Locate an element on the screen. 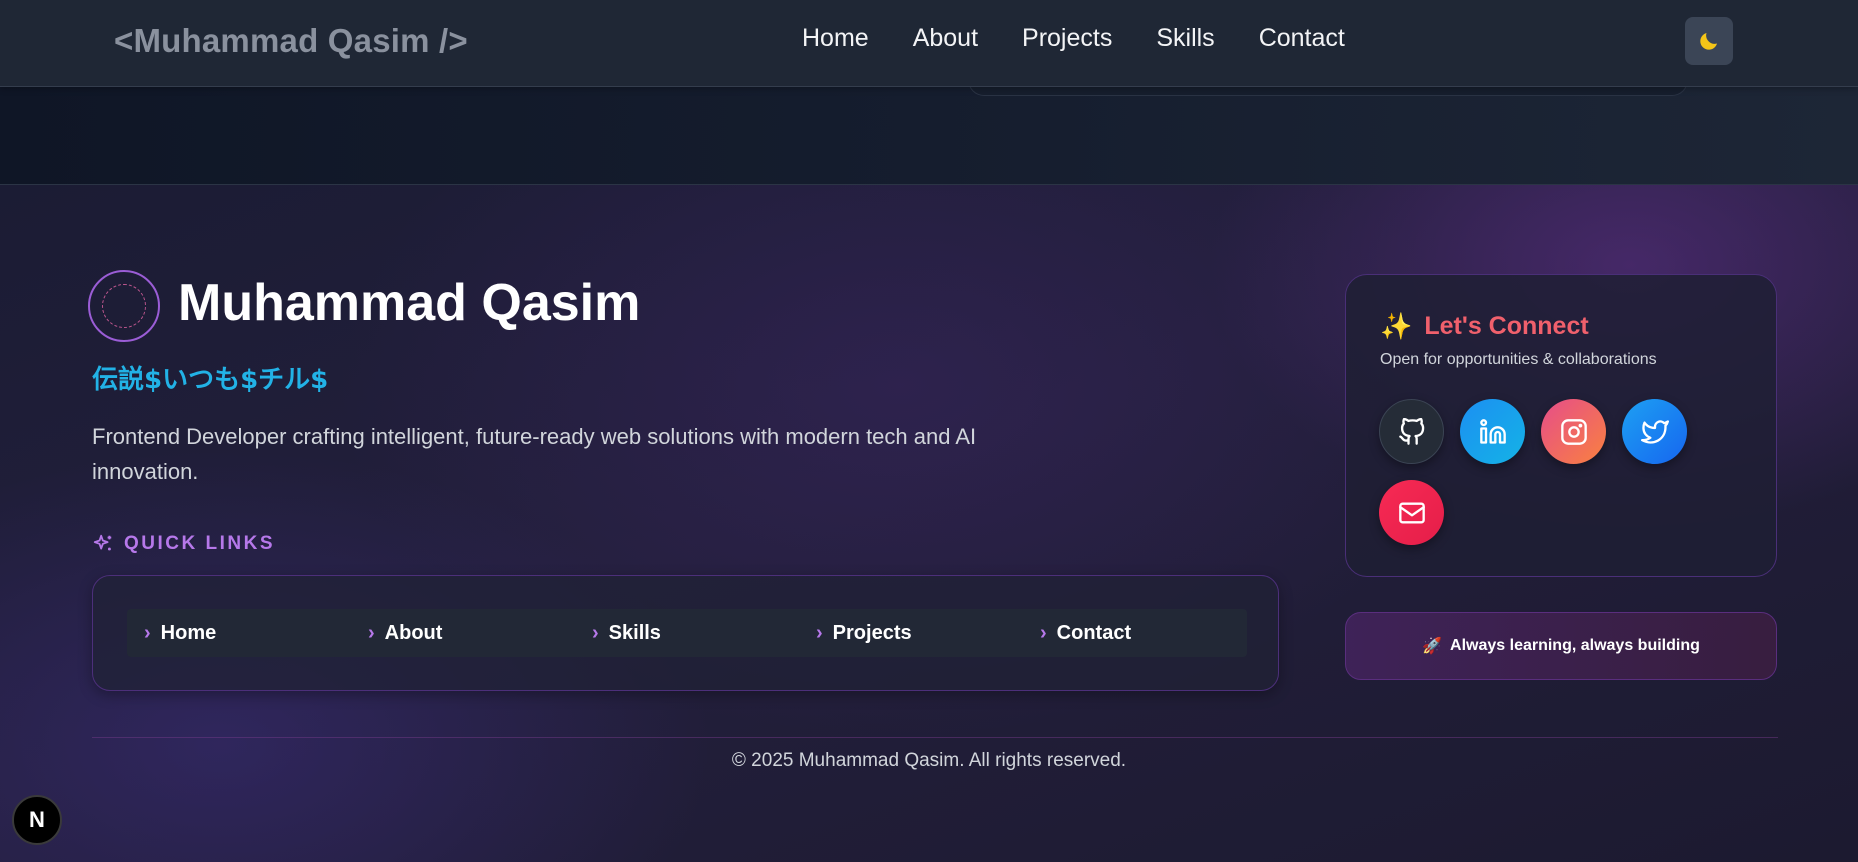 The image size is (1858, 862). mail-icon is located at coordinates (1411, 512).